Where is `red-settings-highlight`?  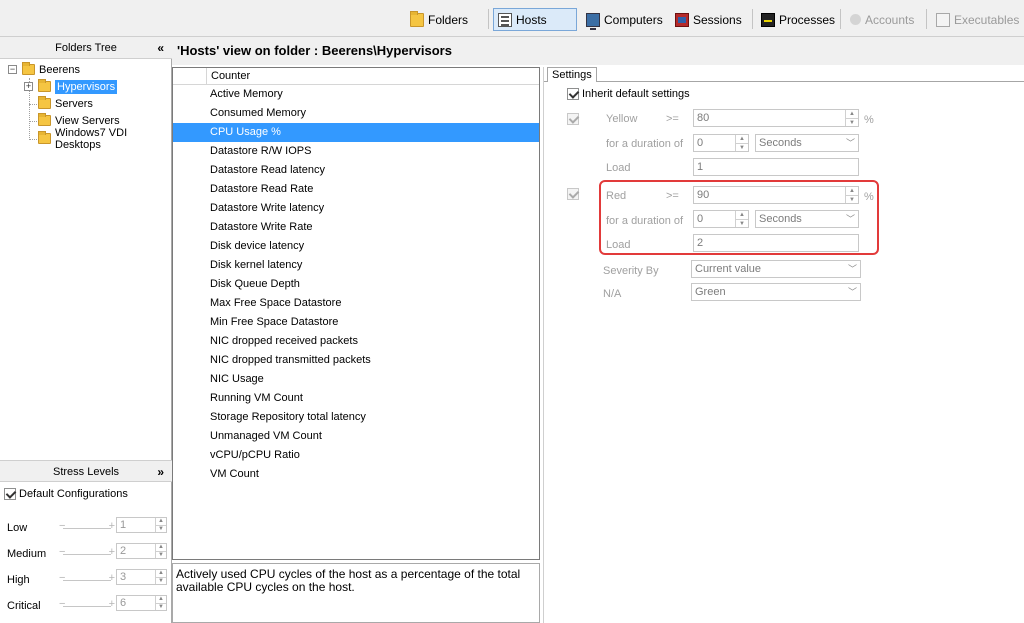 red-settings-highlight is located at coordinates (739, 217).